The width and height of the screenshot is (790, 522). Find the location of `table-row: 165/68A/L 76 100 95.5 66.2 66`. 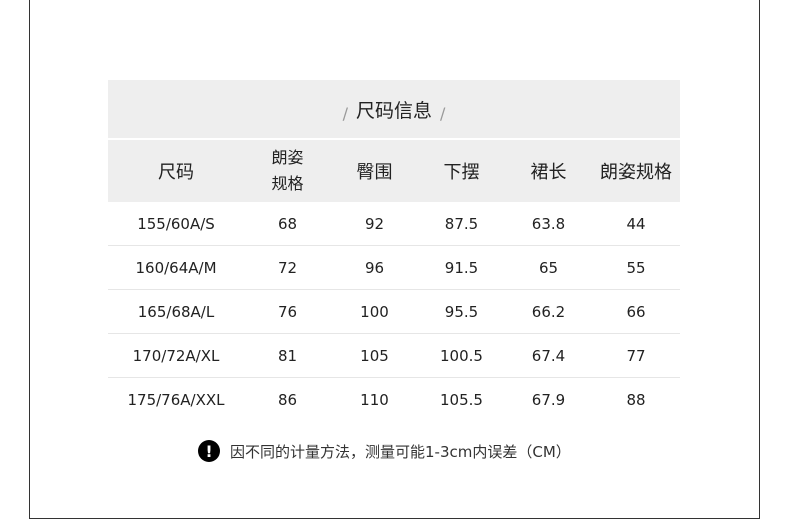

table-row: 165/68A/L 76 100 95.5 66.2 66 is located at coordinates (394, 312).